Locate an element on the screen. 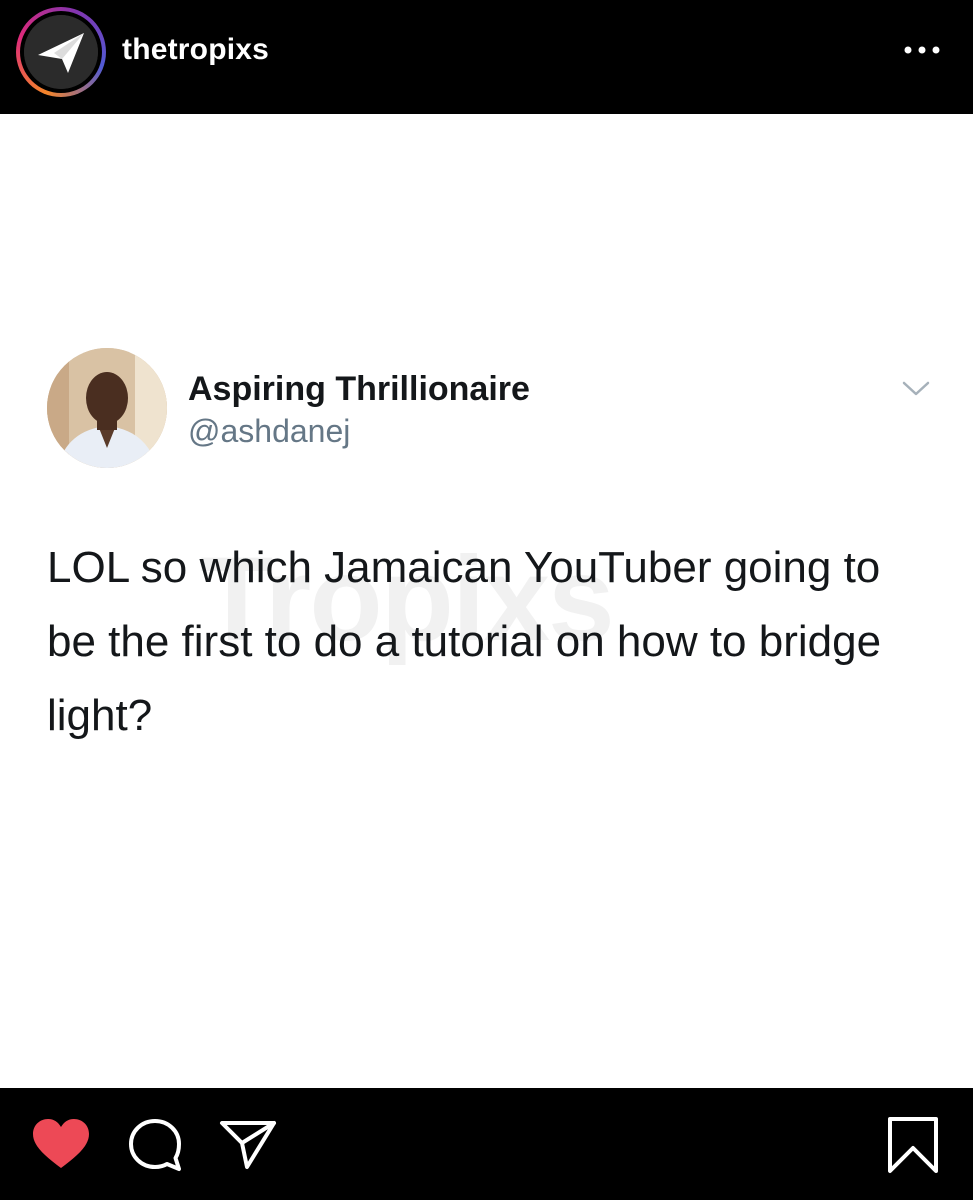 The height and width of the screenshot is (1200, 973). bookmark-icon is located at coordinates (913, 1145).